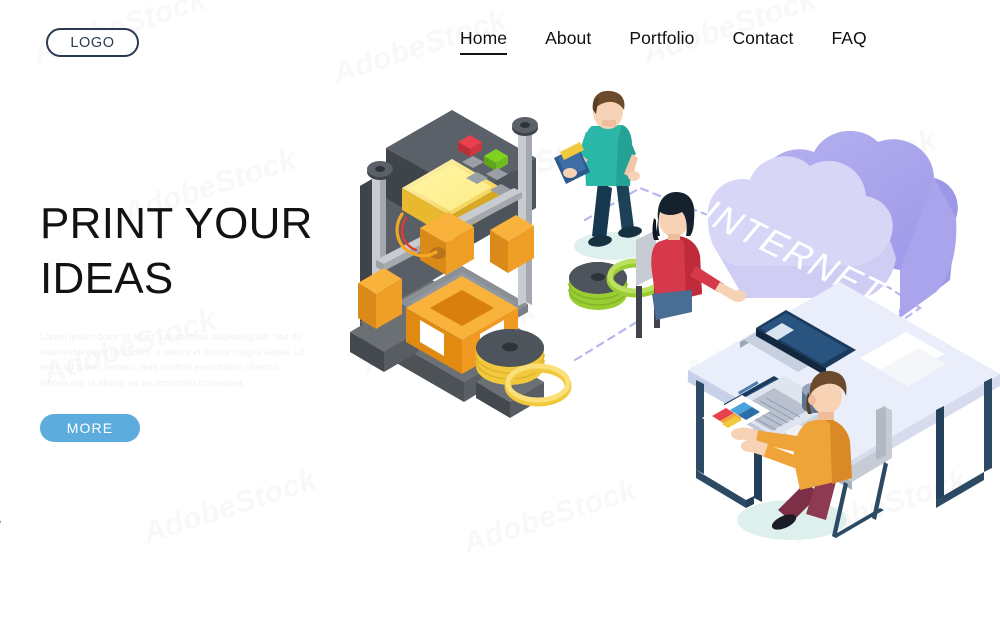  I want to click on adobe-stock-watermark: Adobe Stock | #310348766, so click(1, 526).